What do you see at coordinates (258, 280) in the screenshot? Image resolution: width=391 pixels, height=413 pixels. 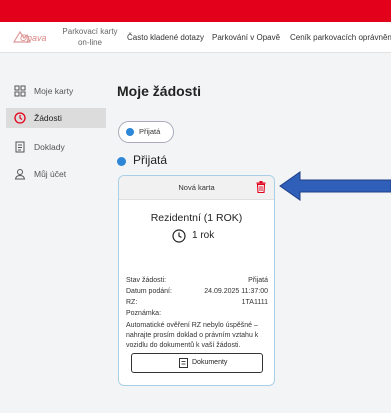 I see `row-value: Přijatá` at bounding box center [258, 280].